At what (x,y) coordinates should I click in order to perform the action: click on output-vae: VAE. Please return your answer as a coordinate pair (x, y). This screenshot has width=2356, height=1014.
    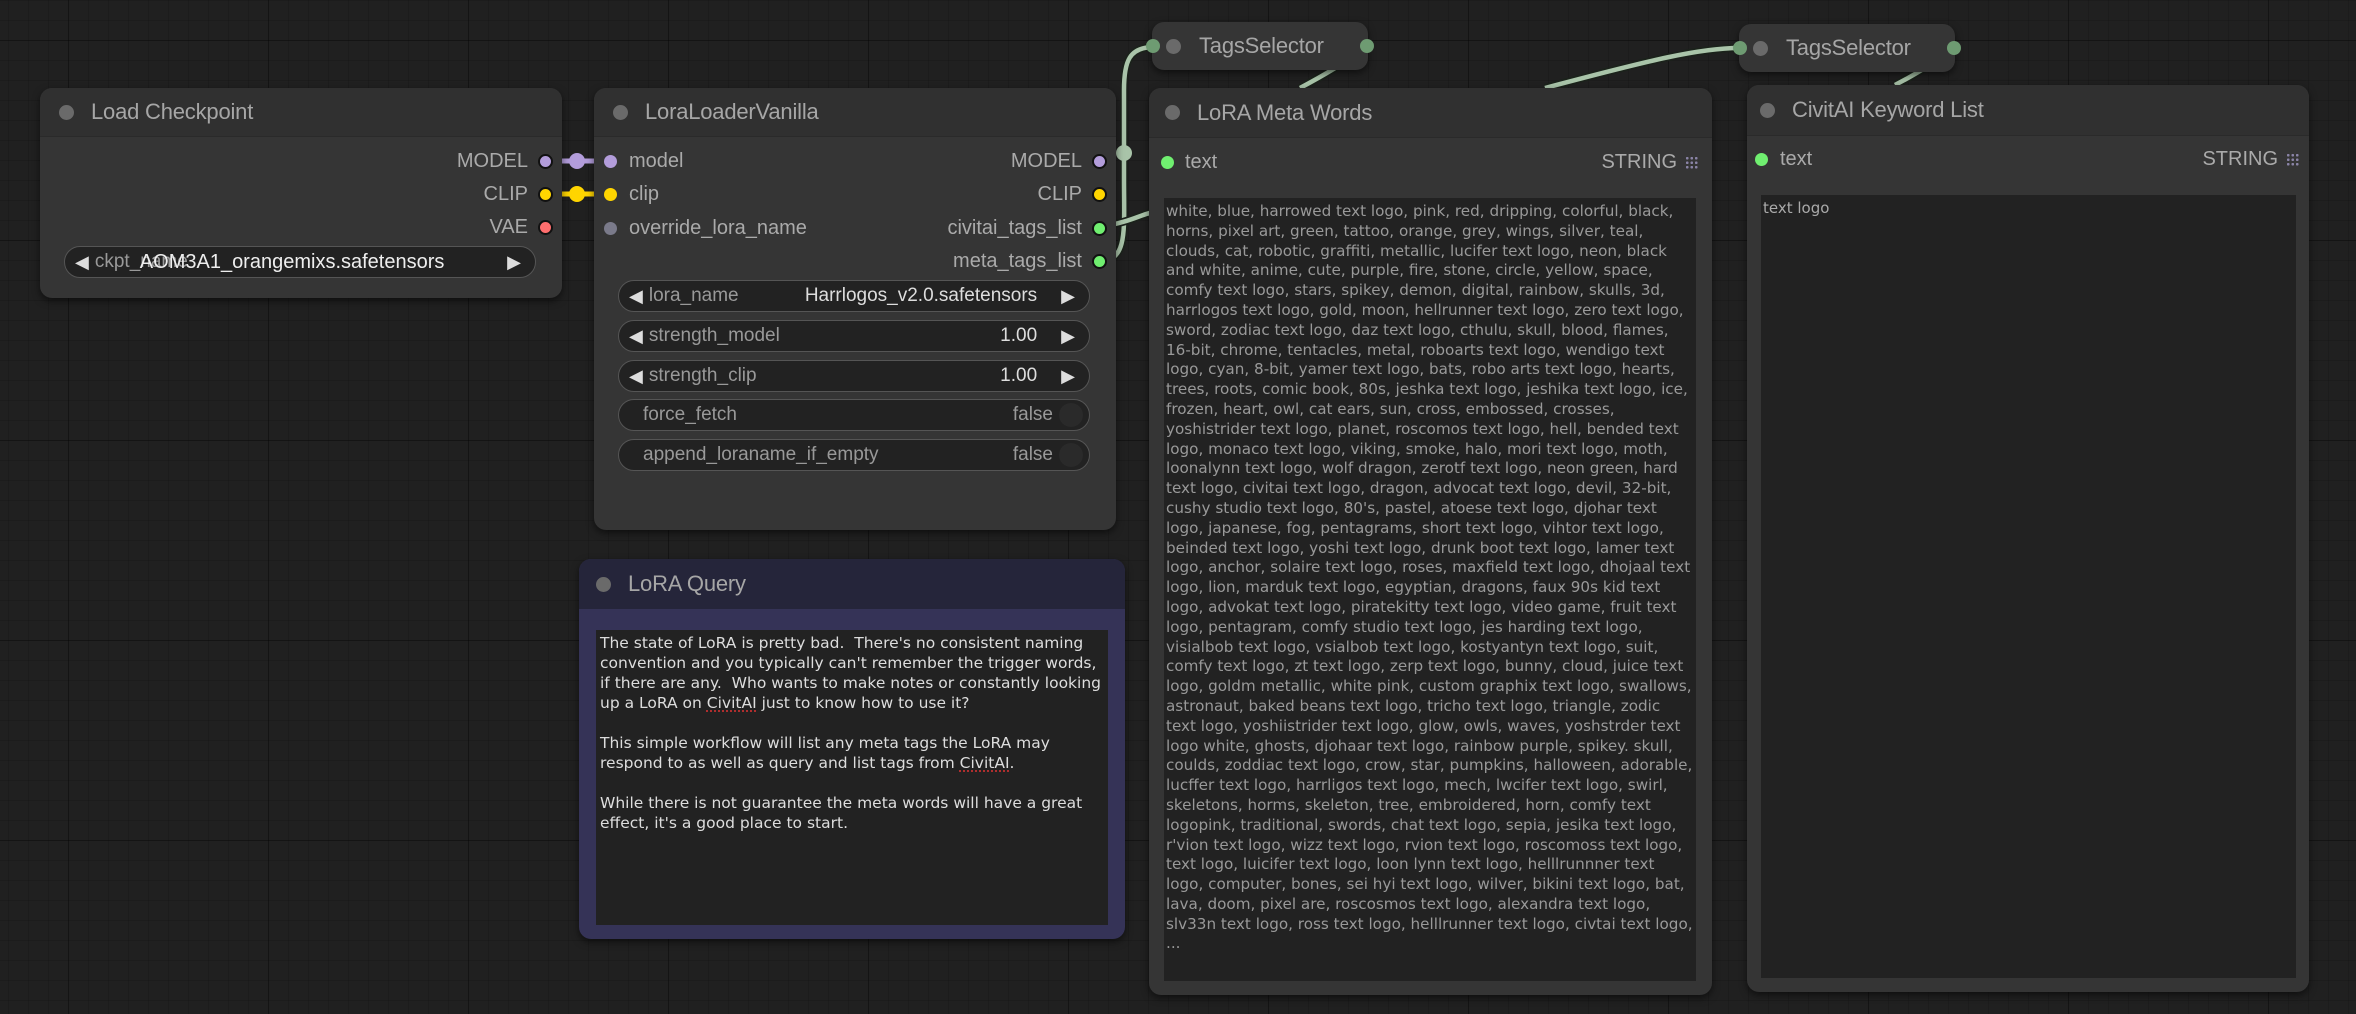
    Looking at the image, I should click on (525, 227).